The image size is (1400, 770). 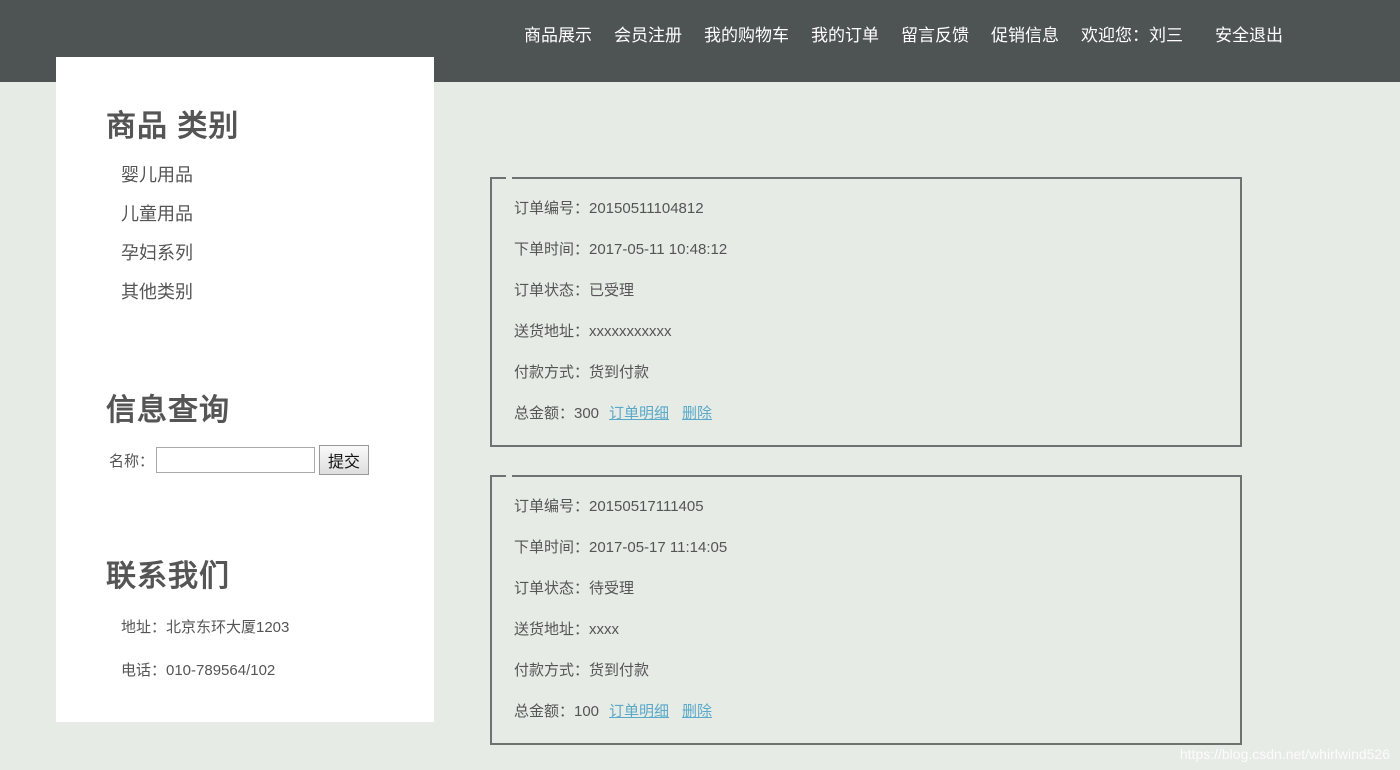 What do you see at coordinates (1249, 33) in the screenshot?
I see `logout-link: 安全退出` at bounding box center [1249, 33].